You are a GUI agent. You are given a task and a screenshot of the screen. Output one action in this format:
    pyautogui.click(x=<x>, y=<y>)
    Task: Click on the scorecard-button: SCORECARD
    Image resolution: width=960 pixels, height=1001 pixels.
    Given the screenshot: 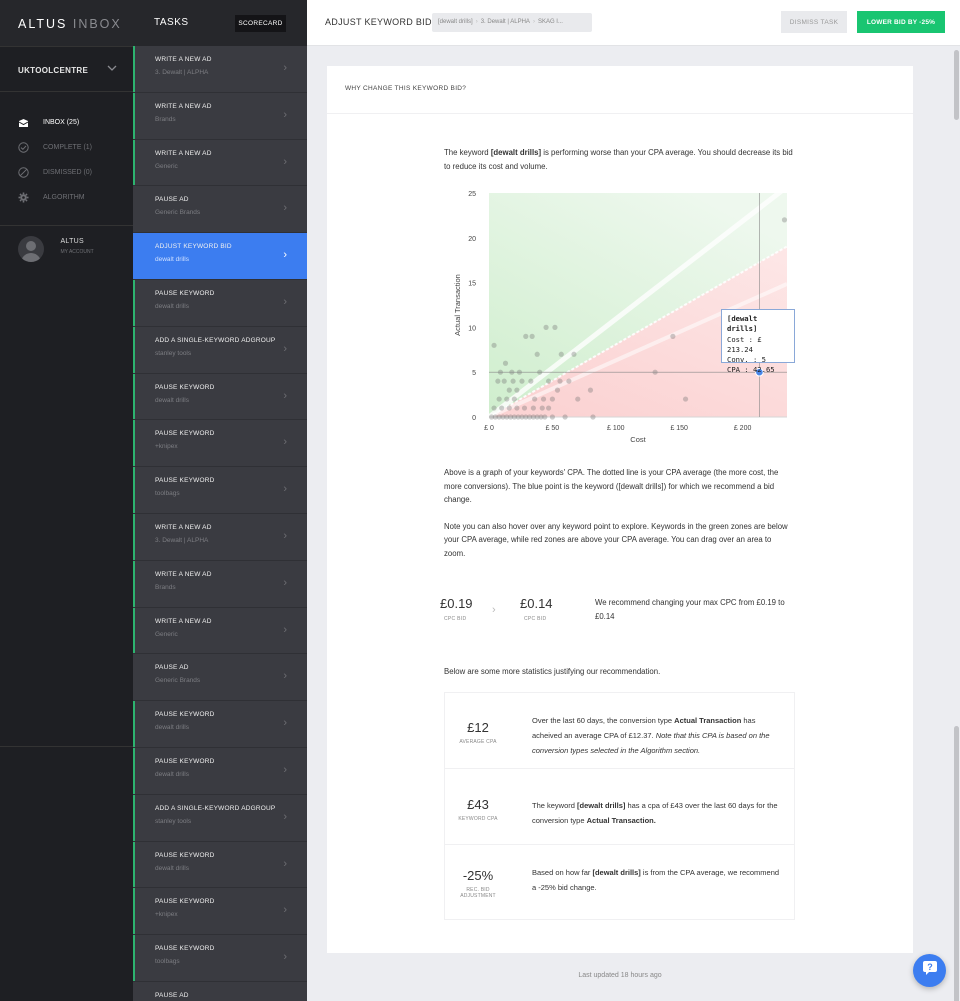 What is the action you would take?
    pyautogui.click(x=260, y=23)
    